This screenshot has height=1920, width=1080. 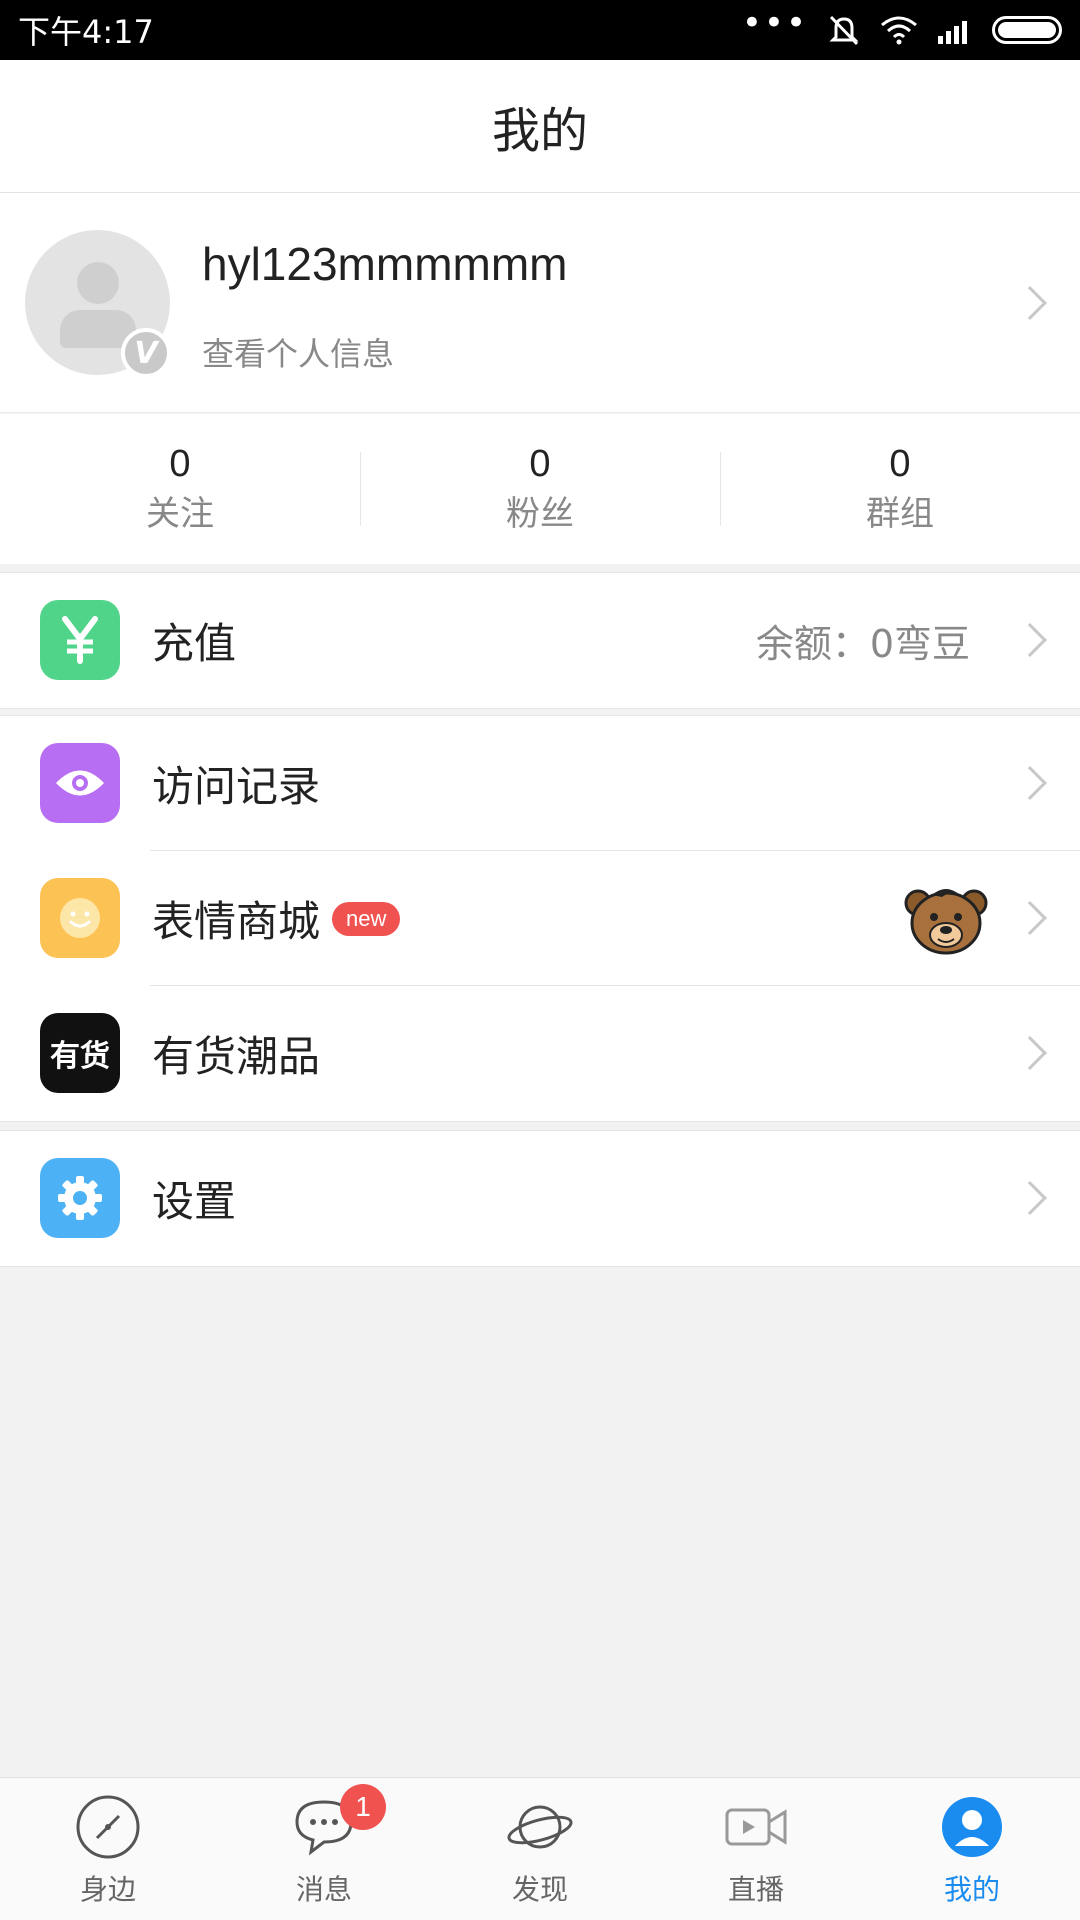 What do you see at coordinates (862, 644) in the screenshot?
I see `balance-value: 余额：0弯豆` at bounding box center [862, 644].